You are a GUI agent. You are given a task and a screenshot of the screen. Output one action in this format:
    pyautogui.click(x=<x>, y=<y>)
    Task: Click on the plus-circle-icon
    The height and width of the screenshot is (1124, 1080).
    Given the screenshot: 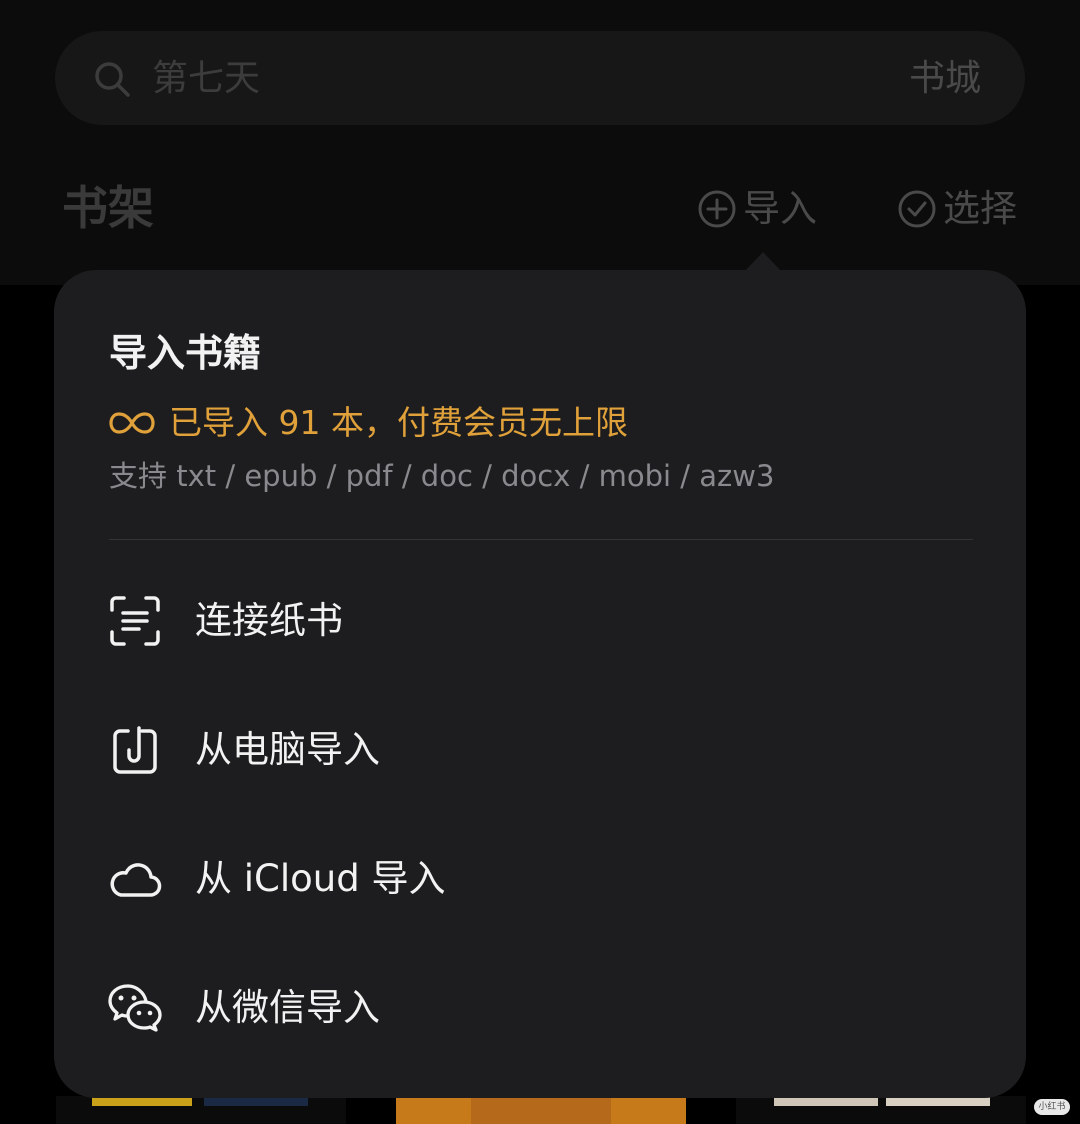 What is the action you would take?
    pyautogui.click(x=717, y=209)
    